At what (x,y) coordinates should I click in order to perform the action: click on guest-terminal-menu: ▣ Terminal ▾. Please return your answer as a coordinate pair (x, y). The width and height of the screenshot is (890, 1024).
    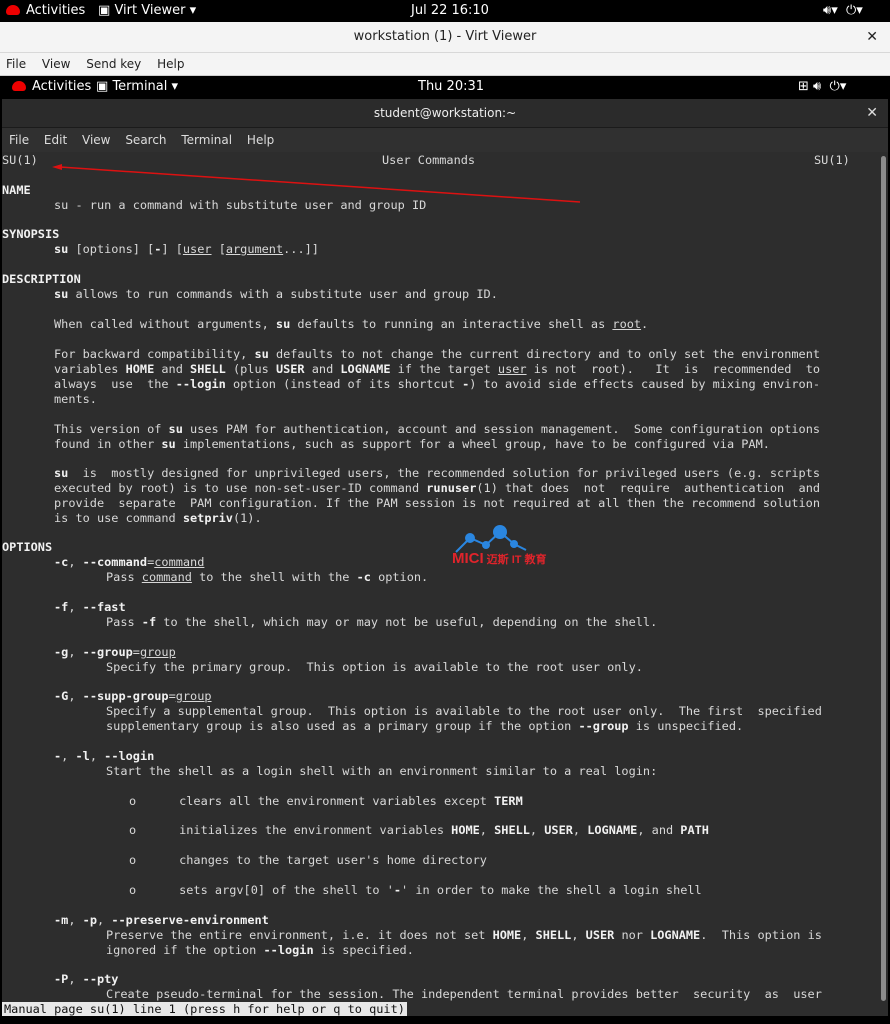
    Looking at the image, I should click on (137, 86).